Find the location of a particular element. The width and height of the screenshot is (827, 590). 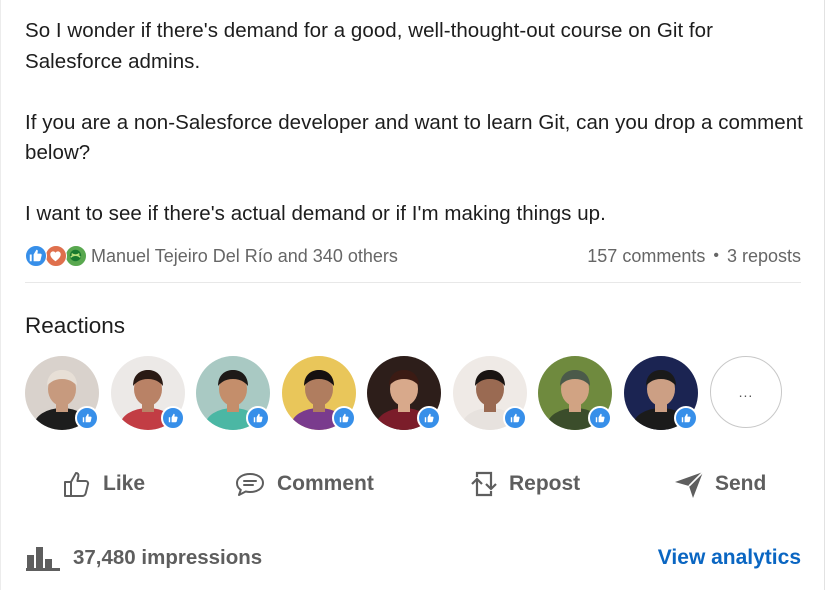

like-button: Like is located at coordinates (103, 484).